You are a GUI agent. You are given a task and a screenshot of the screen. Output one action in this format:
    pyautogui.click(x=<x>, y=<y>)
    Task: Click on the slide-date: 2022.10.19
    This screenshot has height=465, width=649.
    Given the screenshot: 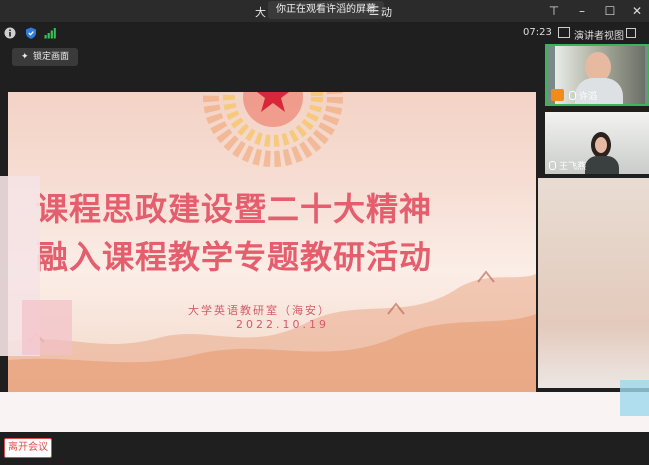 What is the action you would take?
    pyautogui.click(x=282, y=324)
    